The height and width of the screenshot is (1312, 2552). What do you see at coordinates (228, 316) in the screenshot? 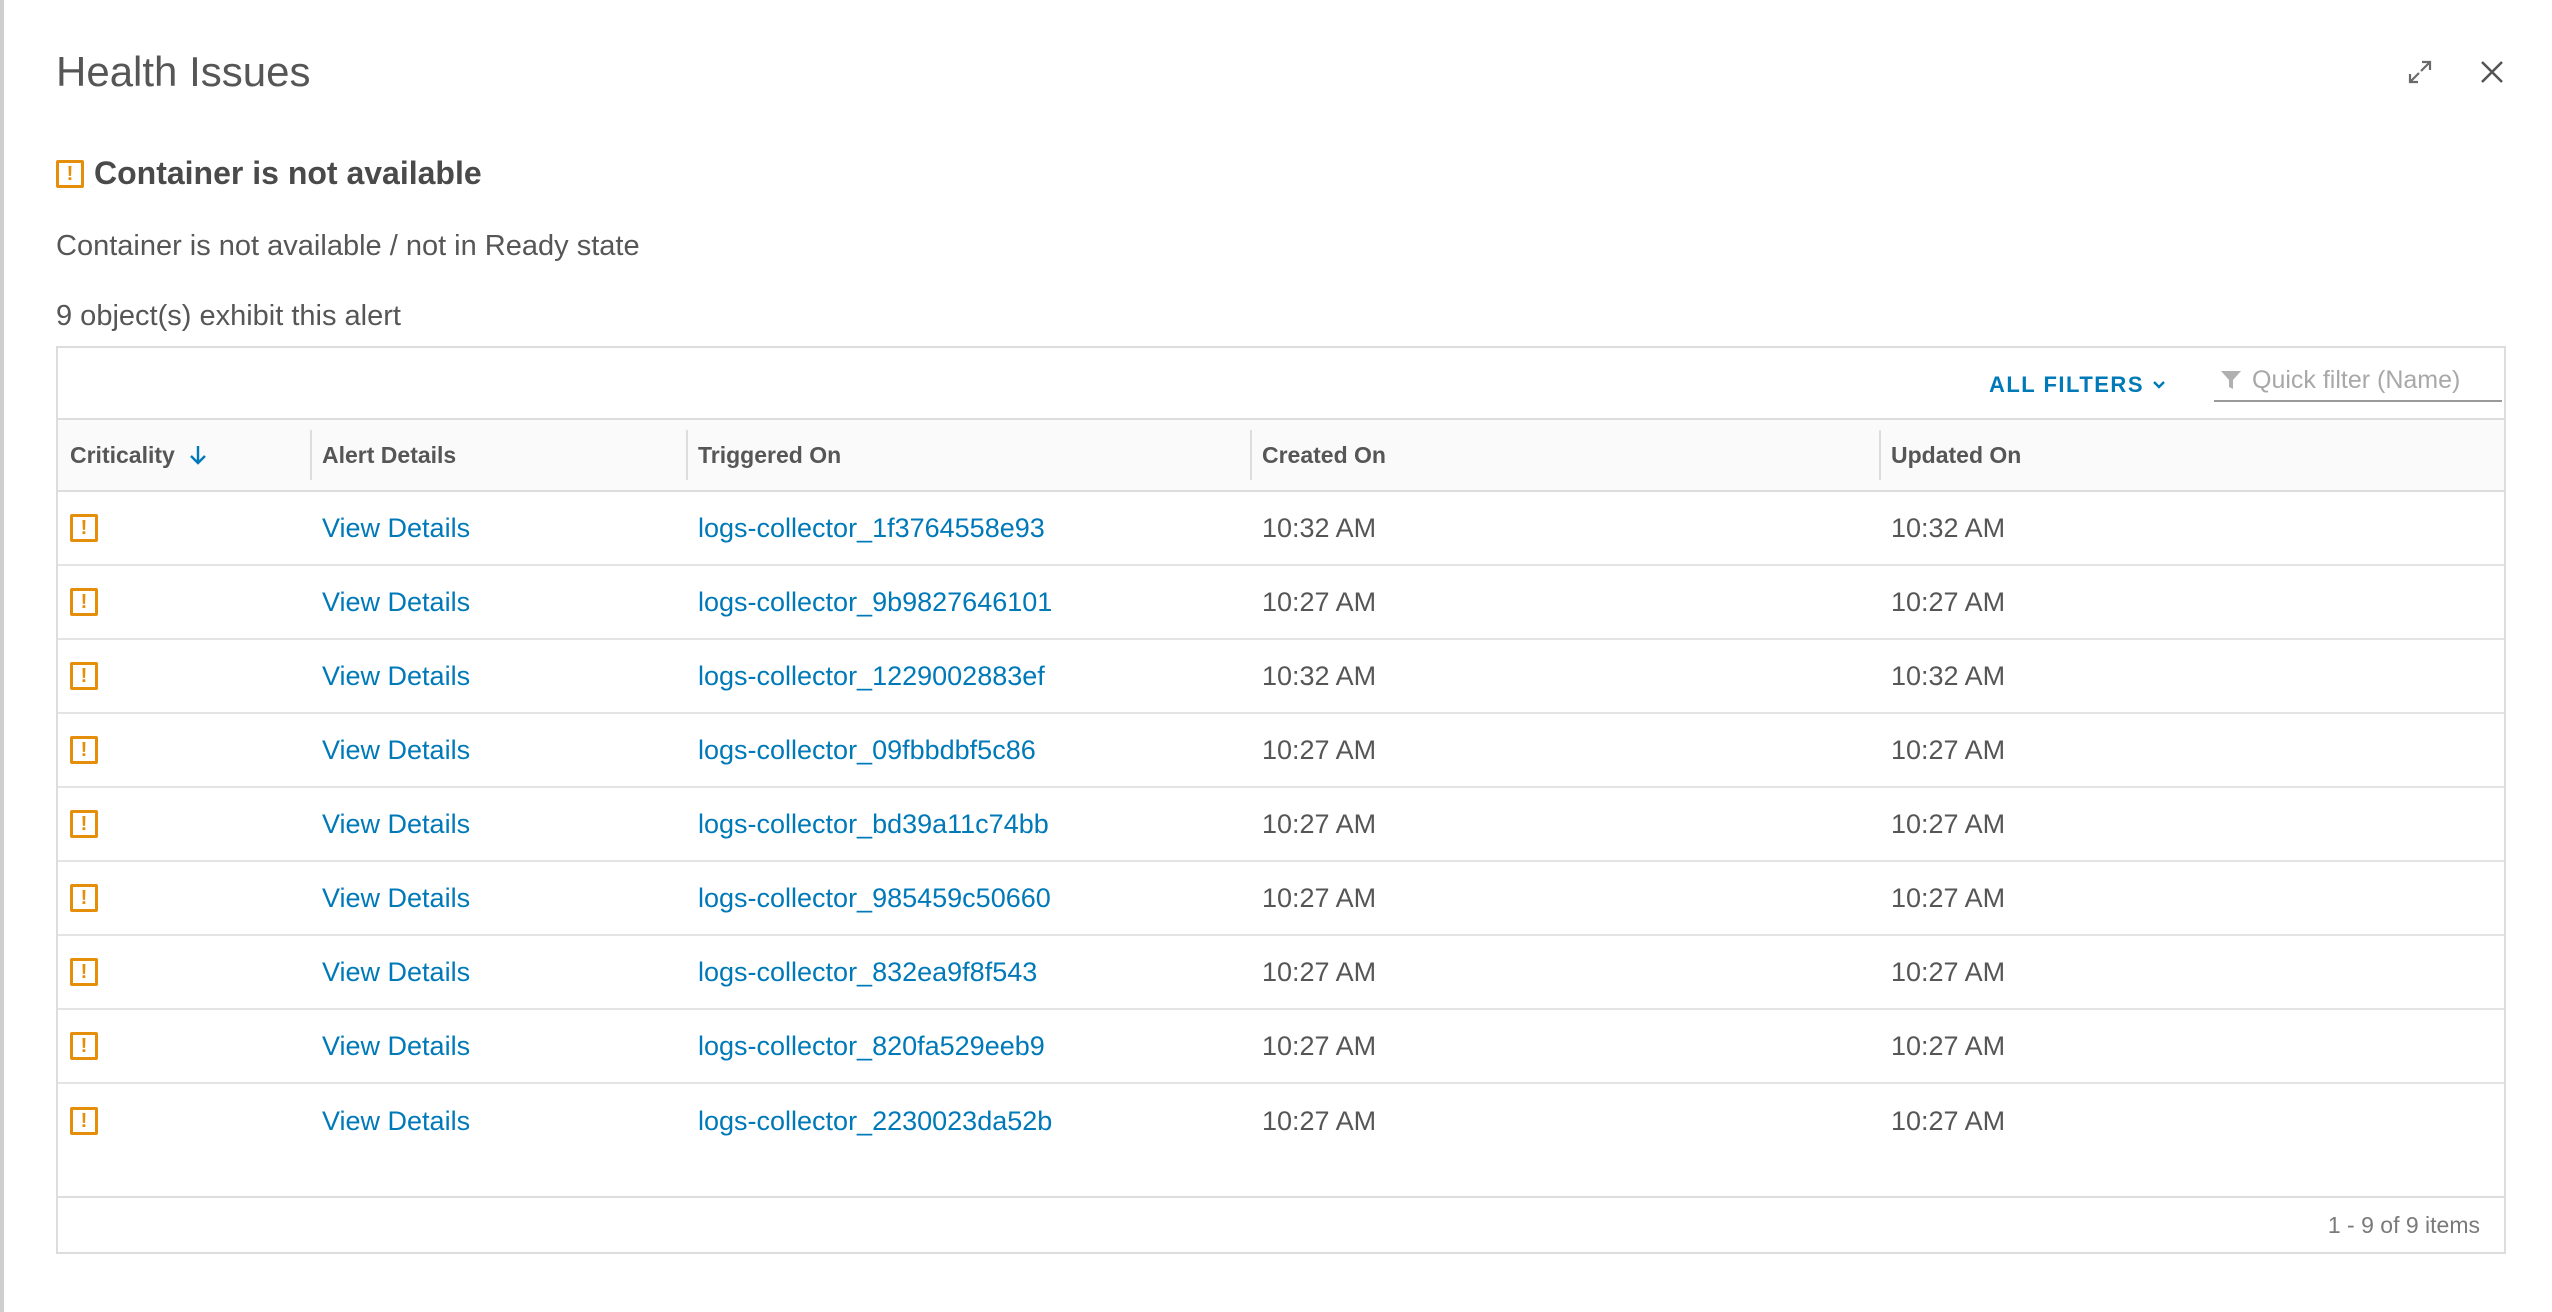
I see `object-count: 9 object(s) exhibit this alert` at bounding box center [228, 316].